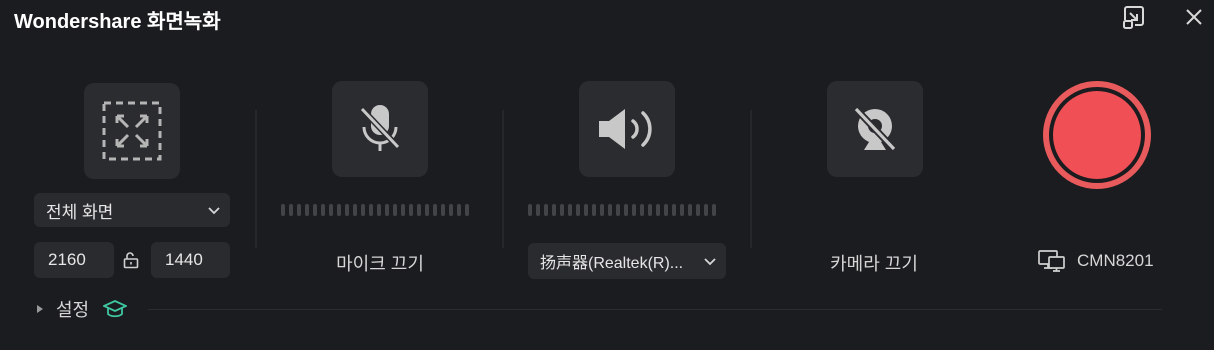 The image size is (1214, 350). I want to click on expand-window-button, so click(1134, 17).